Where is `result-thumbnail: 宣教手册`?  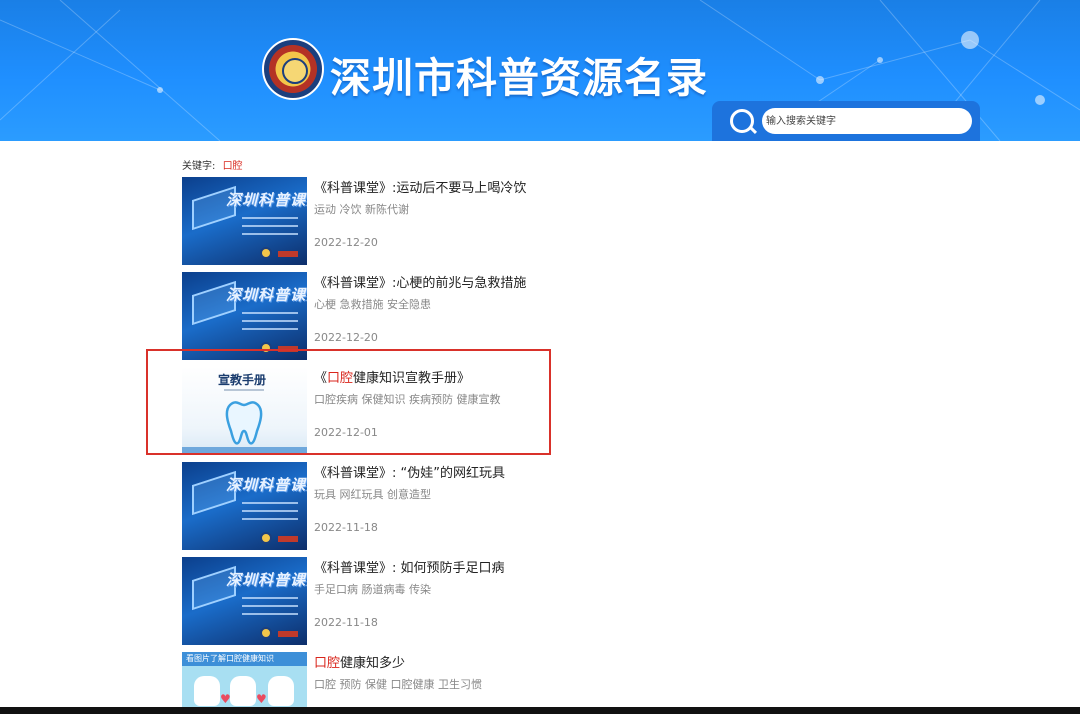 result-thumbnail: 宣教手册 is located at coordinates (244, 411).